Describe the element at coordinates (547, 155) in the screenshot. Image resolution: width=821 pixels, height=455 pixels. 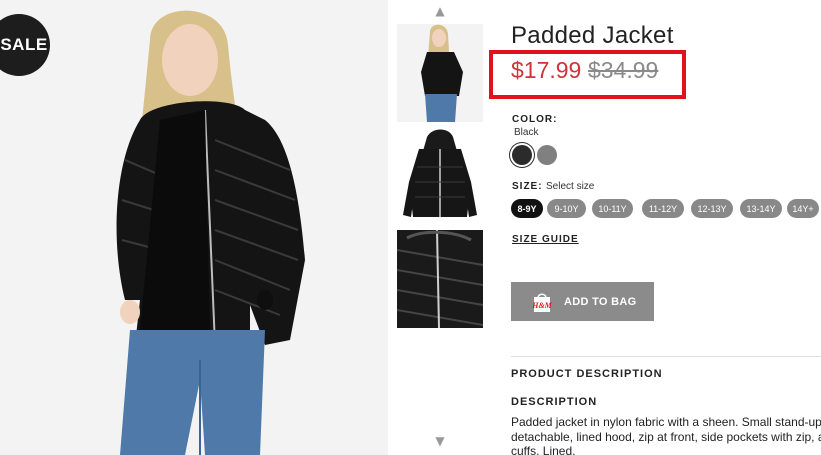
I see `color-swatch-grey` at that location.